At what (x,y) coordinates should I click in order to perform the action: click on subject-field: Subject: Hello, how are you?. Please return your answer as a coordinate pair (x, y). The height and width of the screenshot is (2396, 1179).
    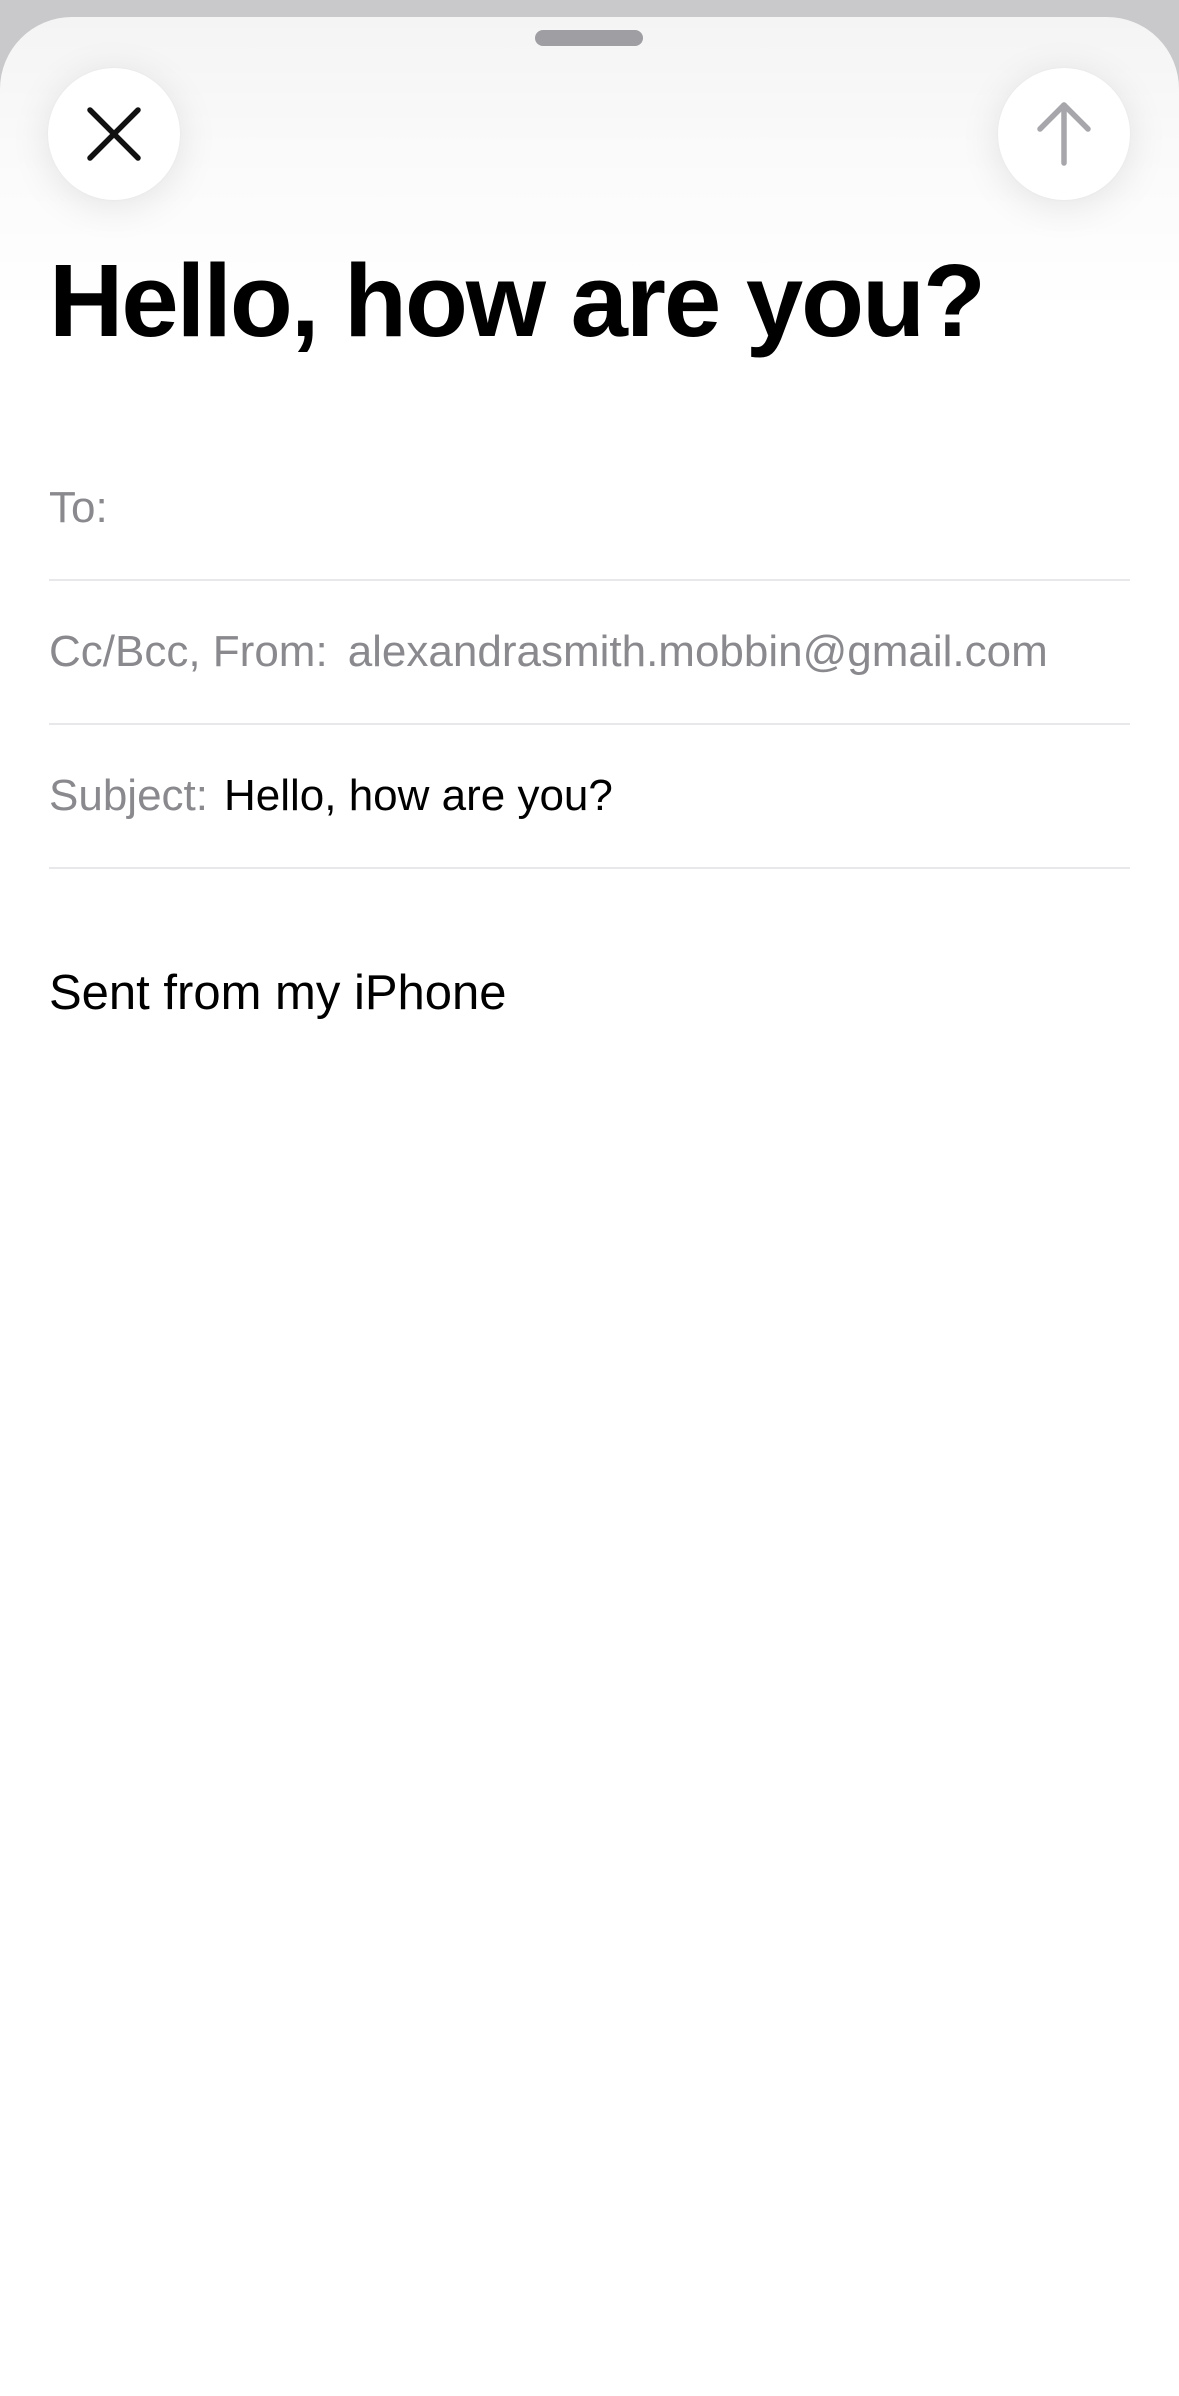
    Looking at the image, I should click on (589, 796).